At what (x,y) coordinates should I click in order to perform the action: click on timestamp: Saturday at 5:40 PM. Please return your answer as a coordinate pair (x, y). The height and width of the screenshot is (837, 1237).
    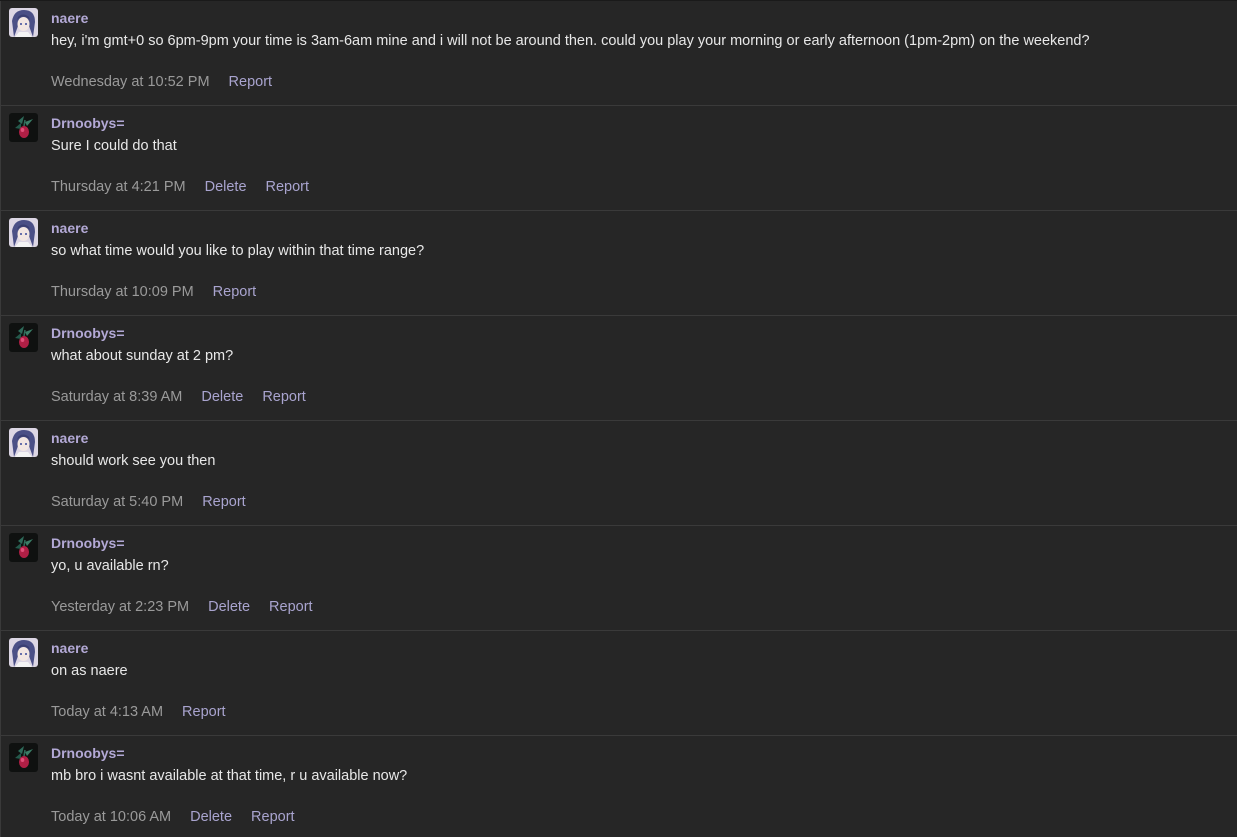
    Looking at the image, I should click on (117, 502).